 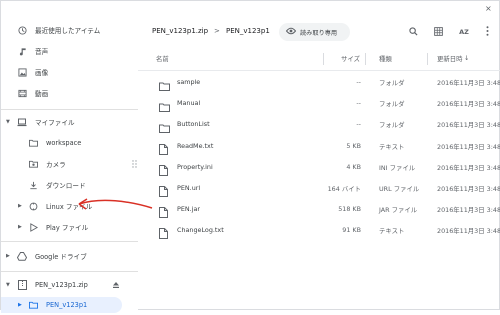 What do you see at coordinates (69, 72) in the screenshot?
I see `sidebar-item-images: 画像` at bounding box center [69, 72].